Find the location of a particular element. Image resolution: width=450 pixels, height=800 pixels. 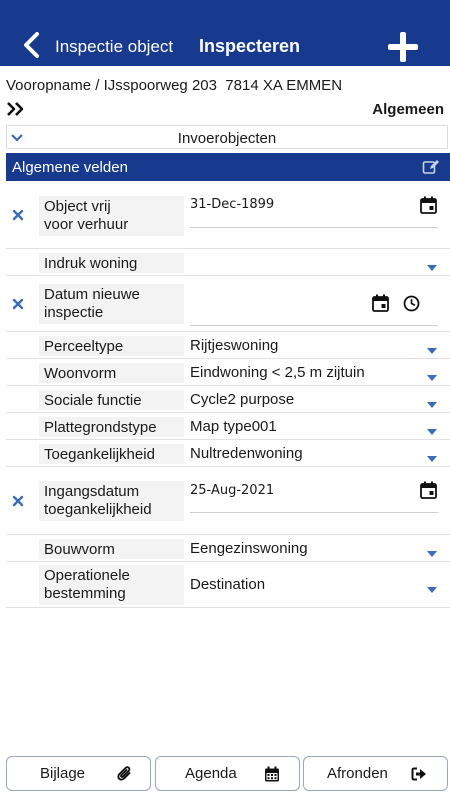

chevron-left-icon is located at coordinates (31, 45).